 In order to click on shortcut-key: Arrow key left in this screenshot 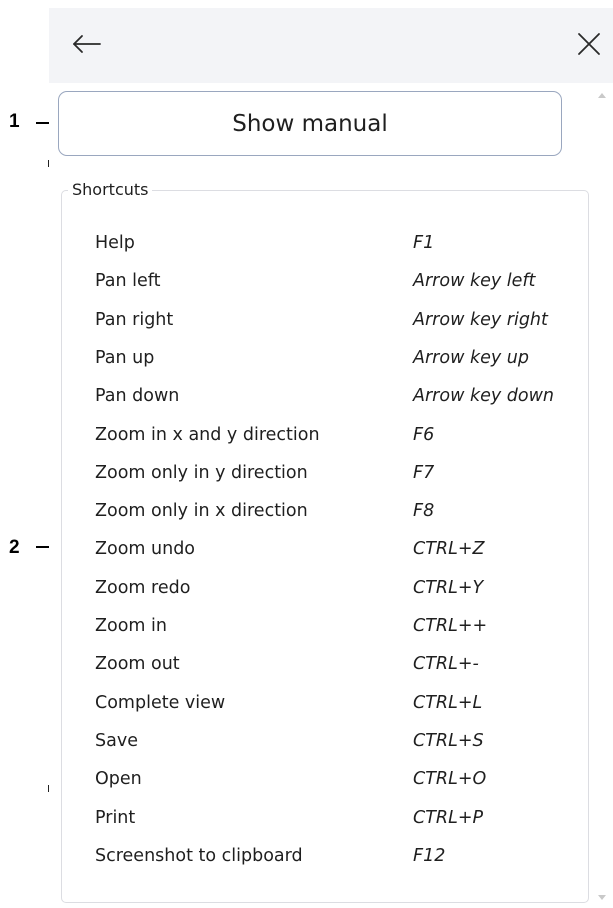, I will do `click(474, 281)`.